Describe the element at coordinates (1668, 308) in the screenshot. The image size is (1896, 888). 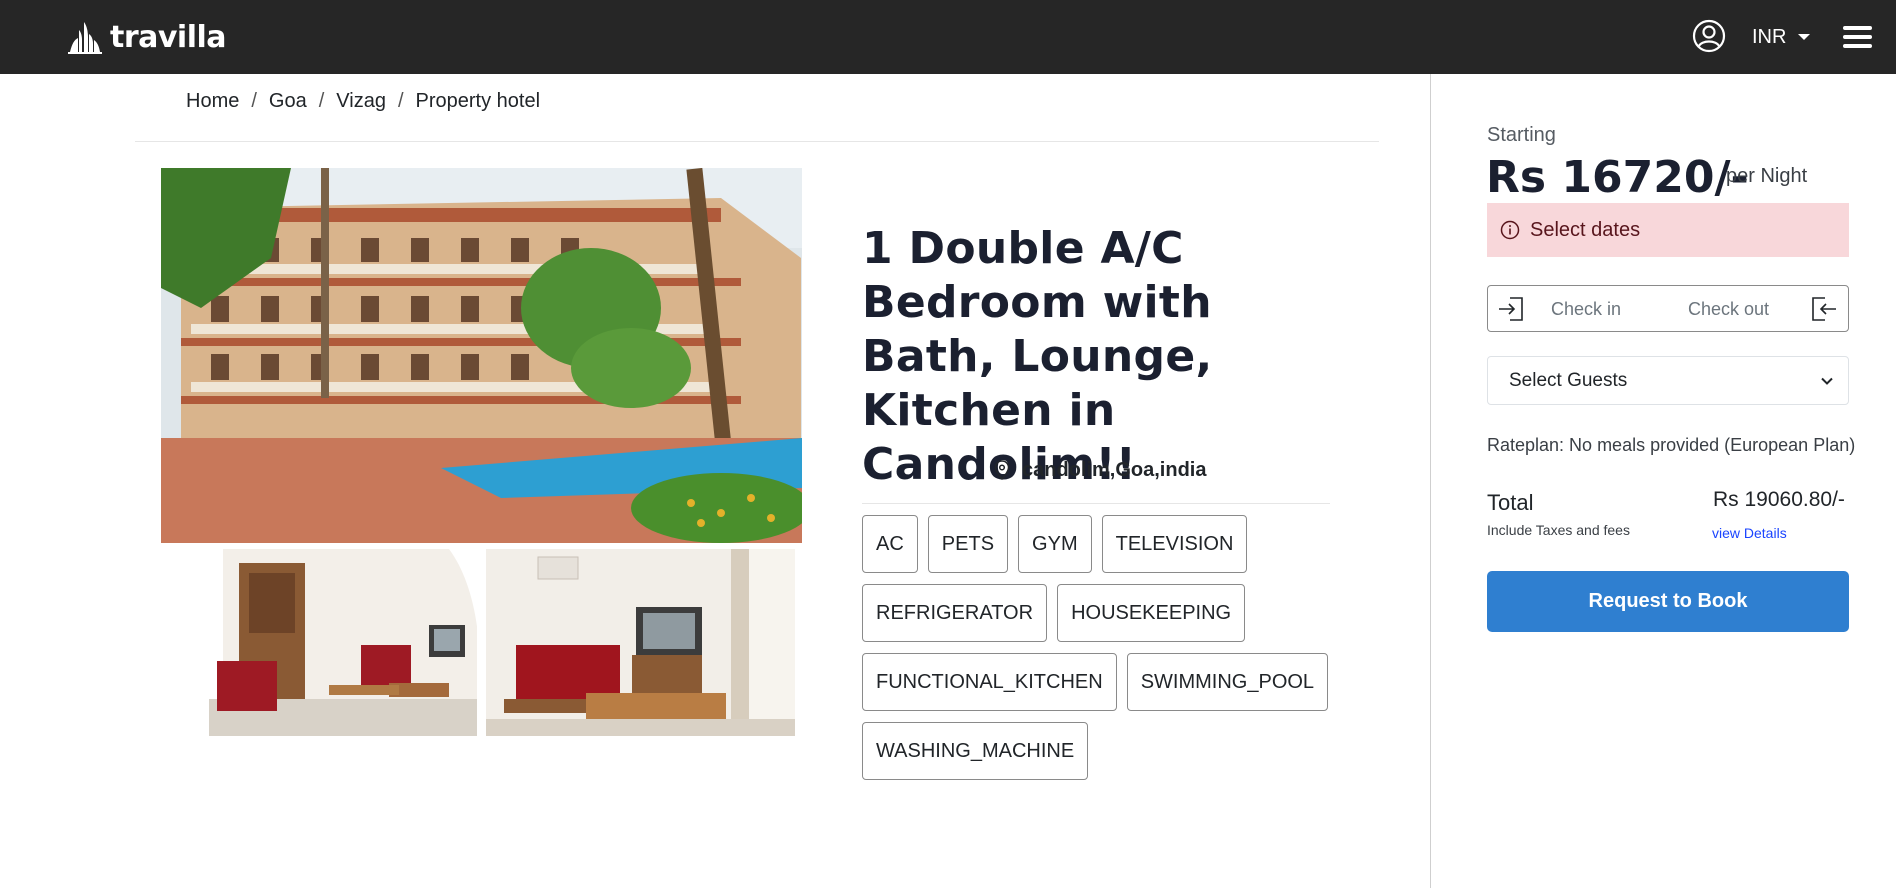
I see `date-range-picker: Check in Check out` at that location.